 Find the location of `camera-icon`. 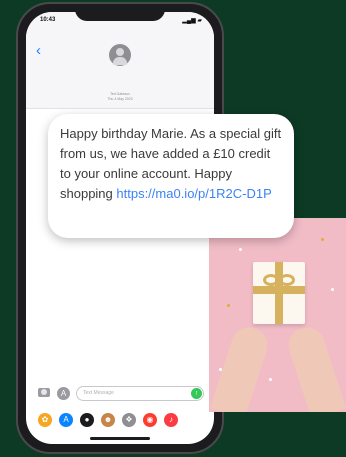

camera-icon is located at coordinates (44, 392).